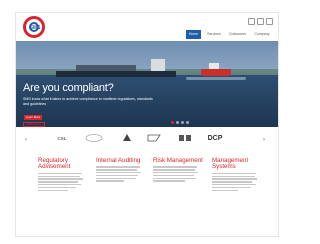 The width and height of the screenshot is (320, 244). I want to click on service-title: Regulatory Advisement, so click(54, 164).